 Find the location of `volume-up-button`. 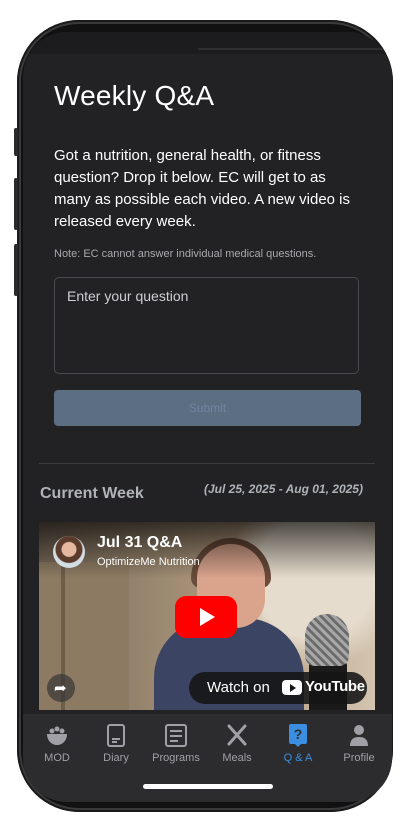

volume-up-button is located at coordinates (16, 204).